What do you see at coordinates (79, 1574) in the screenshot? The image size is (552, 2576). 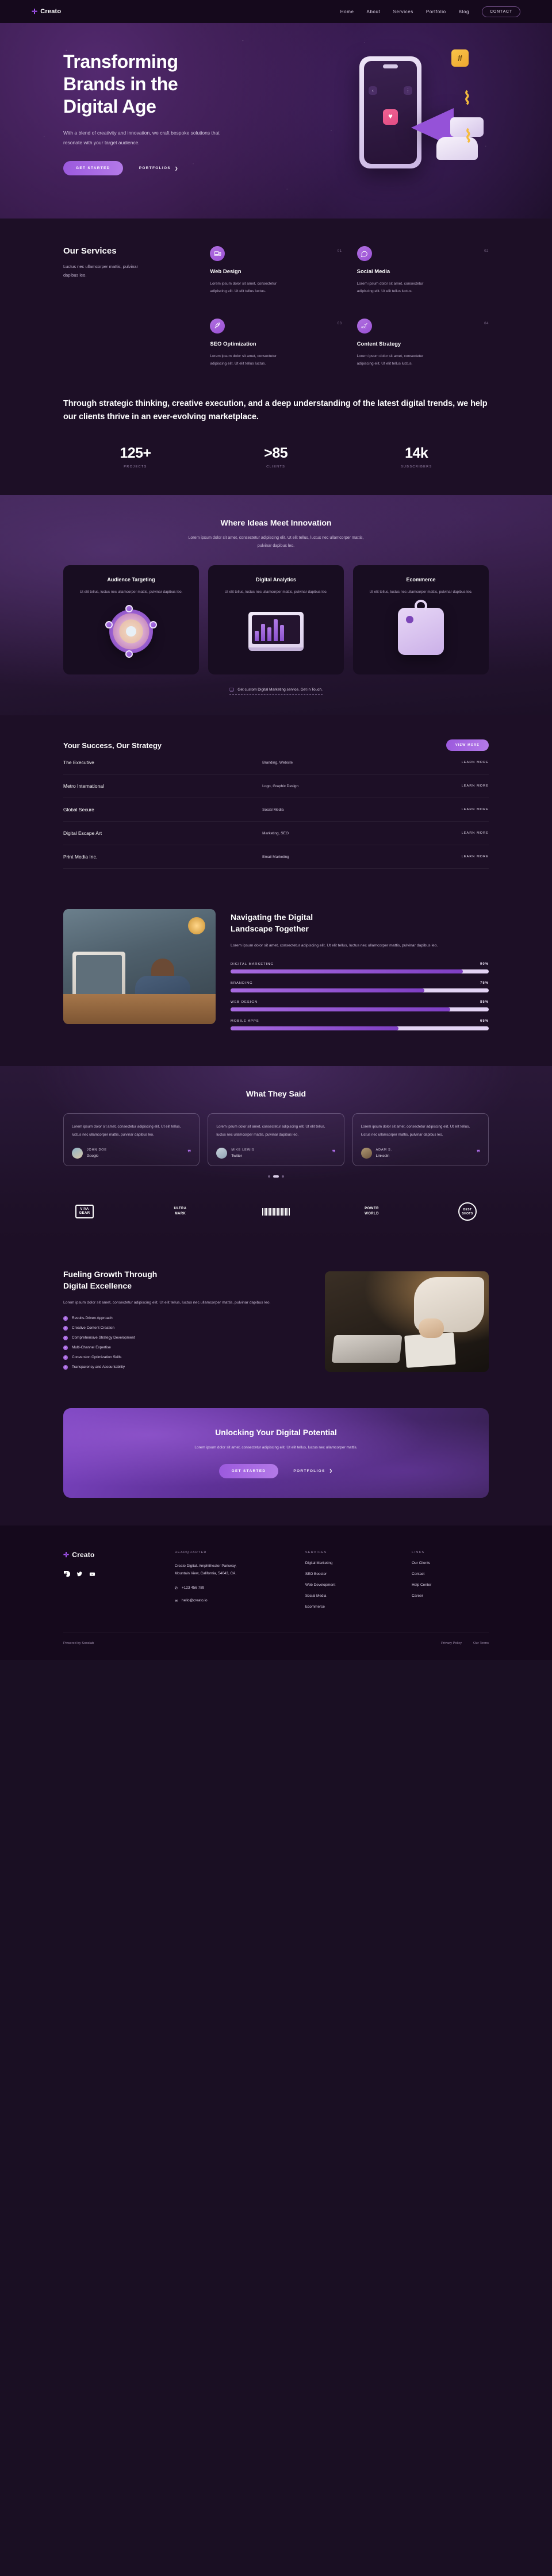 I see `twitter-icon` at bounding box center [79, 1574].